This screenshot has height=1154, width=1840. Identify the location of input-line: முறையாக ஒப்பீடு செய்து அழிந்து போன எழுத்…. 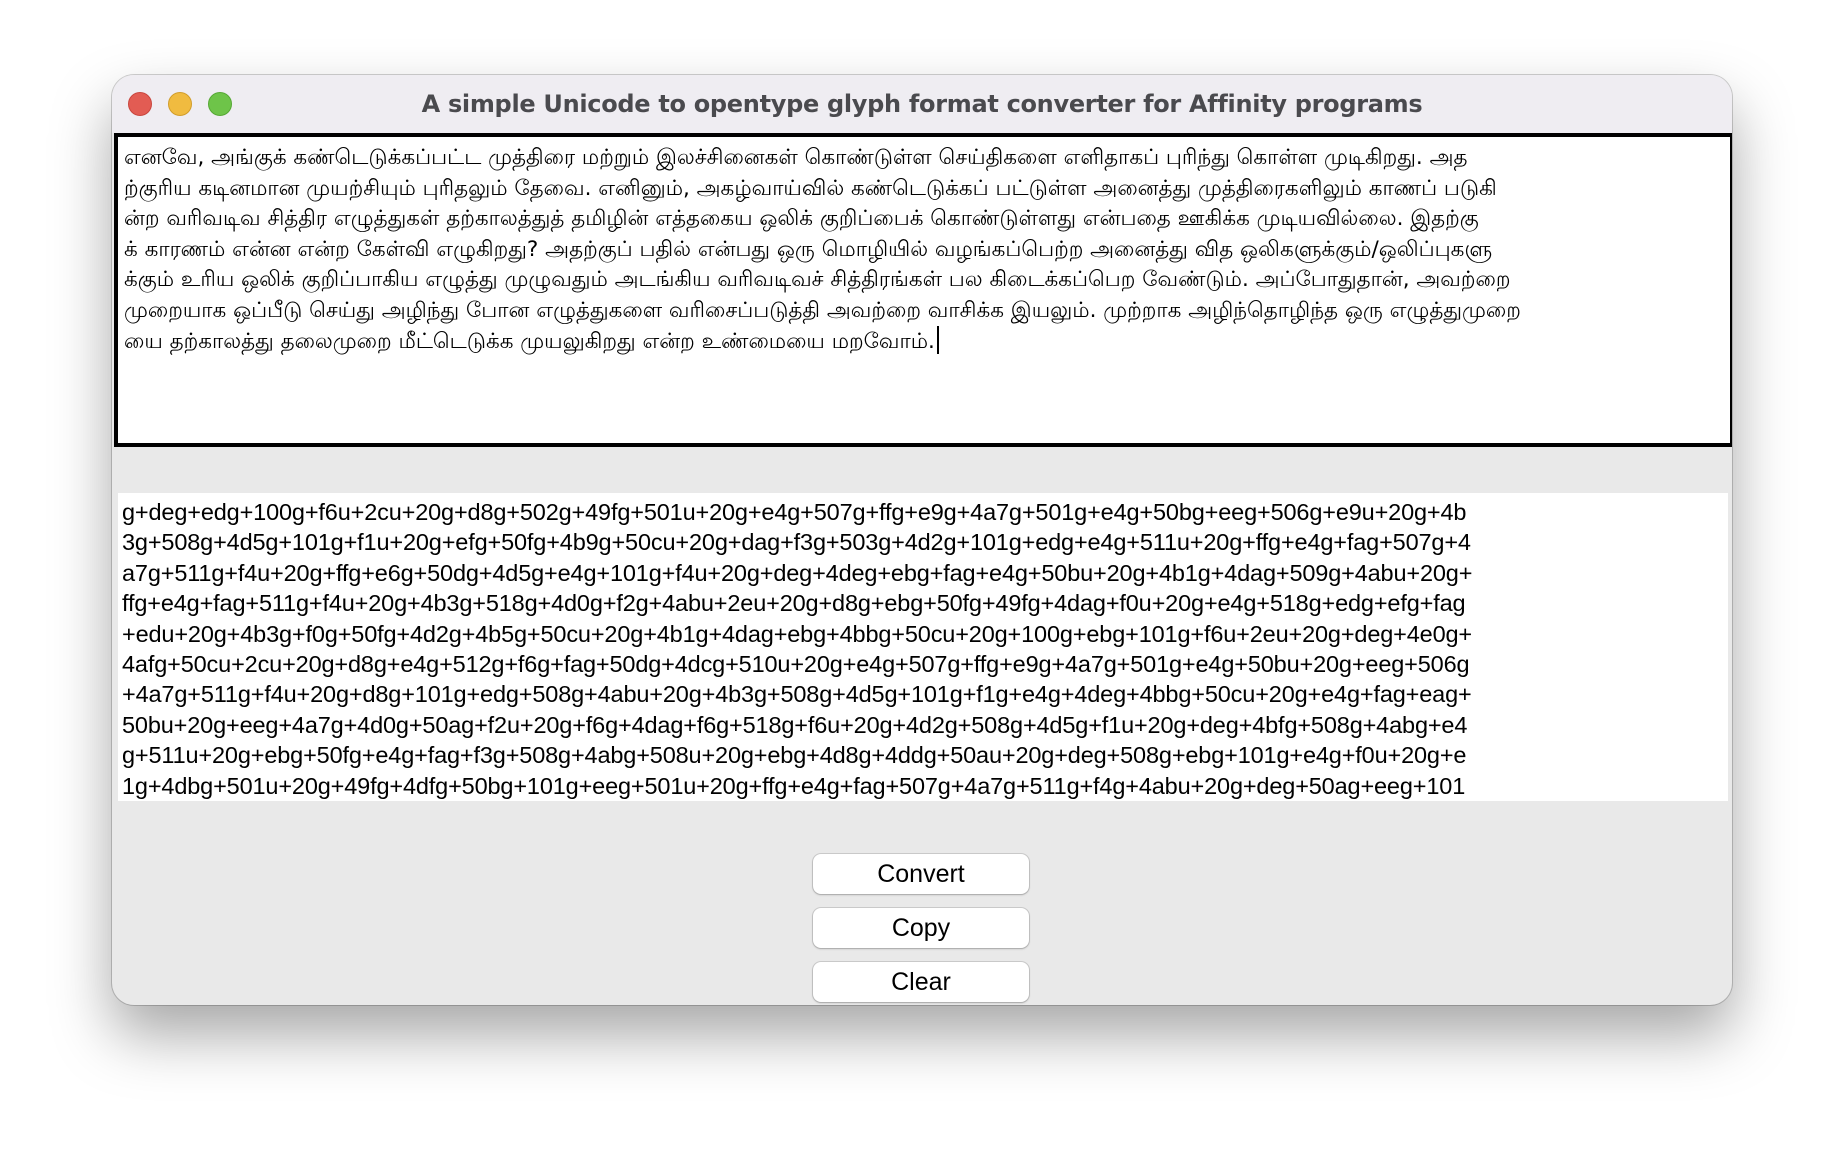
(822, 310).